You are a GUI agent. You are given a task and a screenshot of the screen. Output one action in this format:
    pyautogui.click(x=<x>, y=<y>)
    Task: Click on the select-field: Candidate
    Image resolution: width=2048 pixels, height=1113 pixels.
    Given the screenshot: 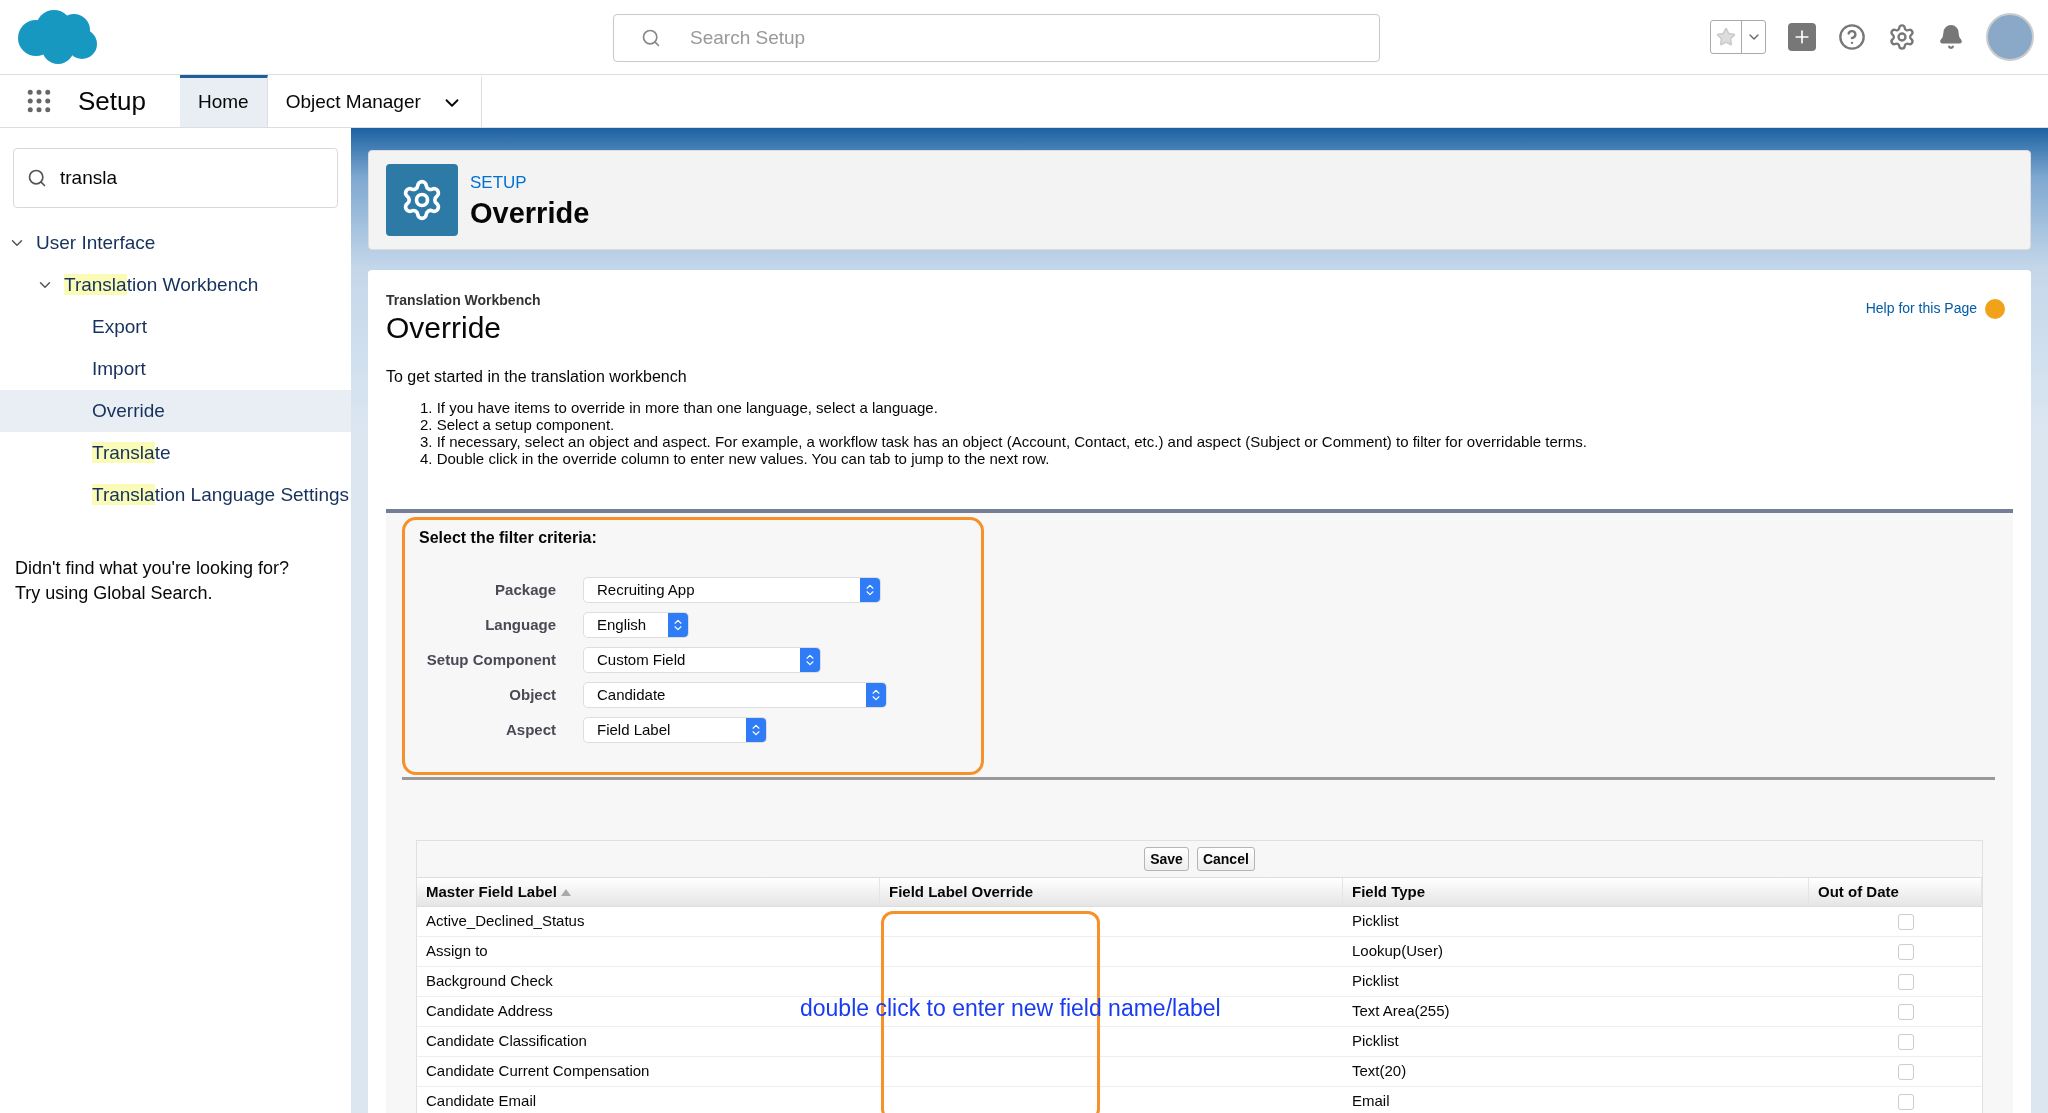 What is the action you would take?
    pyautogui.click(x=735, y=695)
    